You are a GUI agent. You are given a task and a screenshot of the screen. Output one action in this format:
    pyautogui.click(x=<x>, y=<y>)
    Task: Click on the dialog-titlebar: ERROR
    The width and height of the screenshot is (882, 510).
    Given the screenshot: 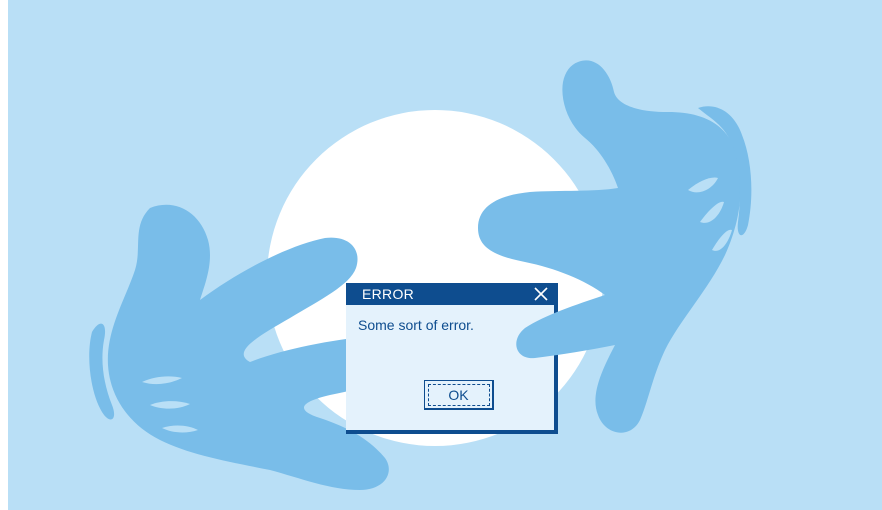 What is the action you would take?
    pyautogui.click(x=450, y=294)
    